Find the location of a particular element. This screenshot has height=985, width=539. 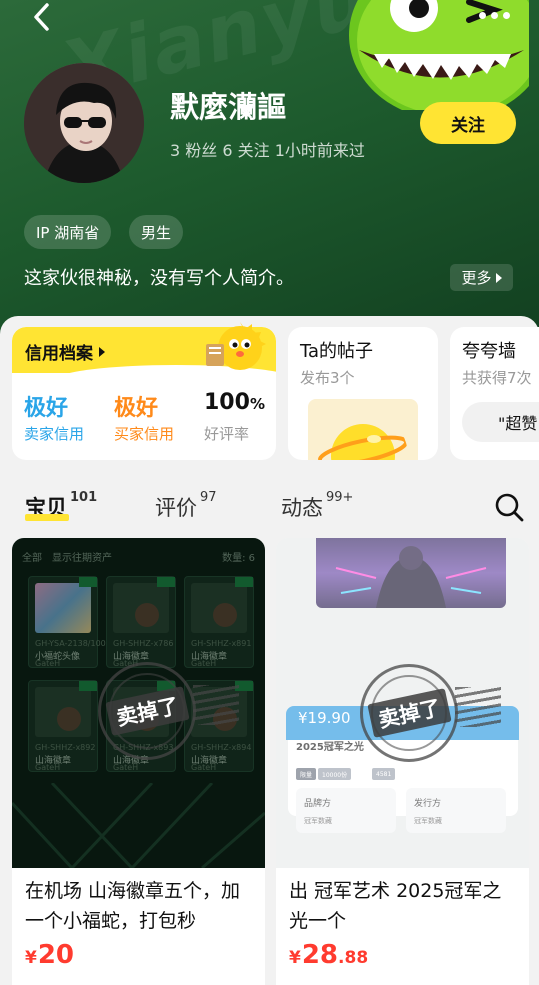

praise-wall-title: 夸夸墙 is located at coordinates (489, 351).